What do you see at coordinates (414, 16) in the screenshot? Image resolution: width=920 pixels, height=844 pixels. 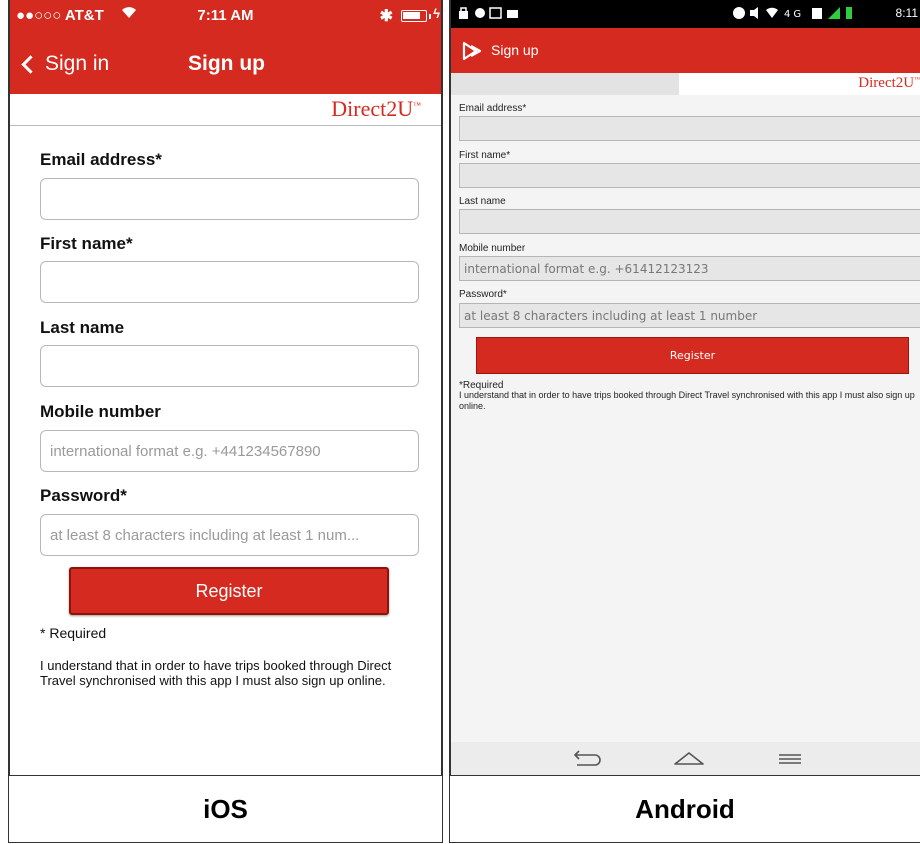 I see `battery-icon` at bounding box center [414, 16].